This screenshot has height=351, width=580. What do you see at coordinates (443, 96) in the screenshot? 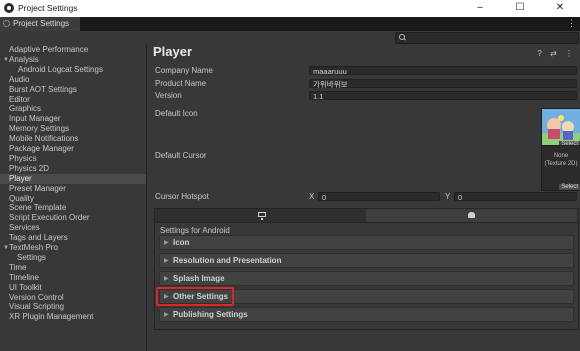
I see `version-field: 1.1` at bounding box center [443, 96].